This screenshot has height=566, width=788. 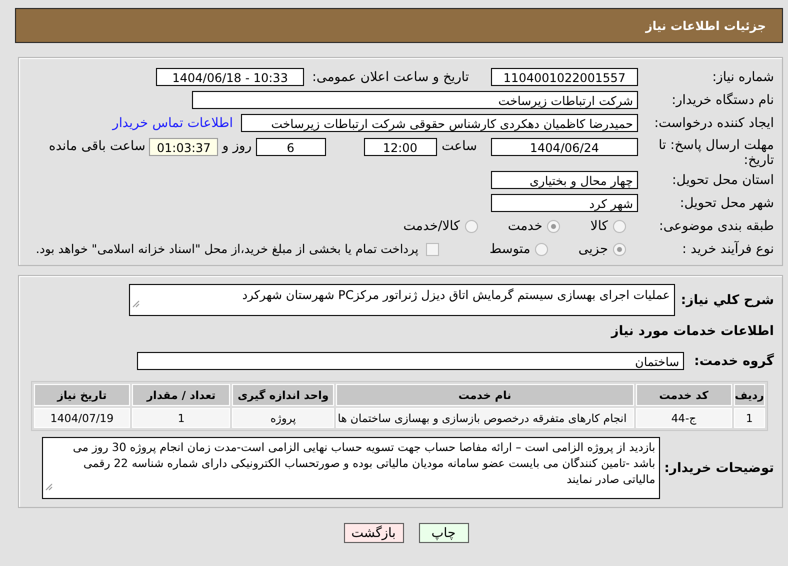 I want to click on field-label: نام دستگاه خریدار:, so click(x=722, y=100).